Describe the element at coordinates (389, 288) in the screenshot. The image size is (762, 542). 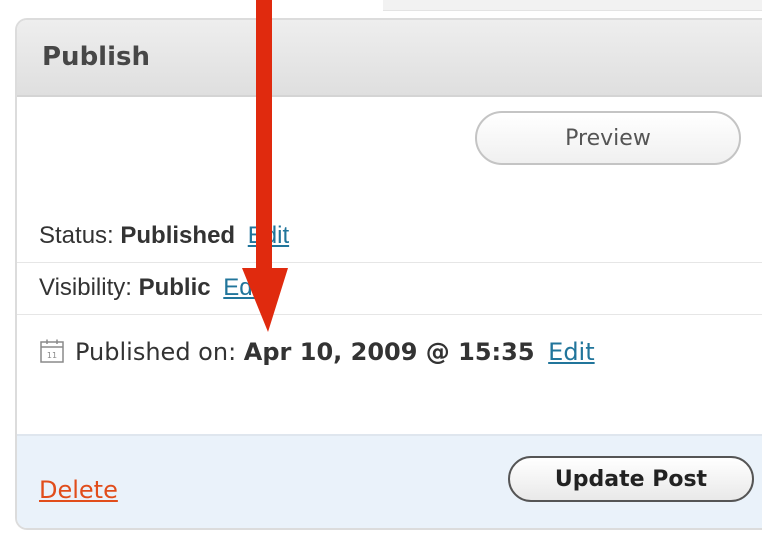
I see `visibility-row: Visibility: Public Edit` at that location.